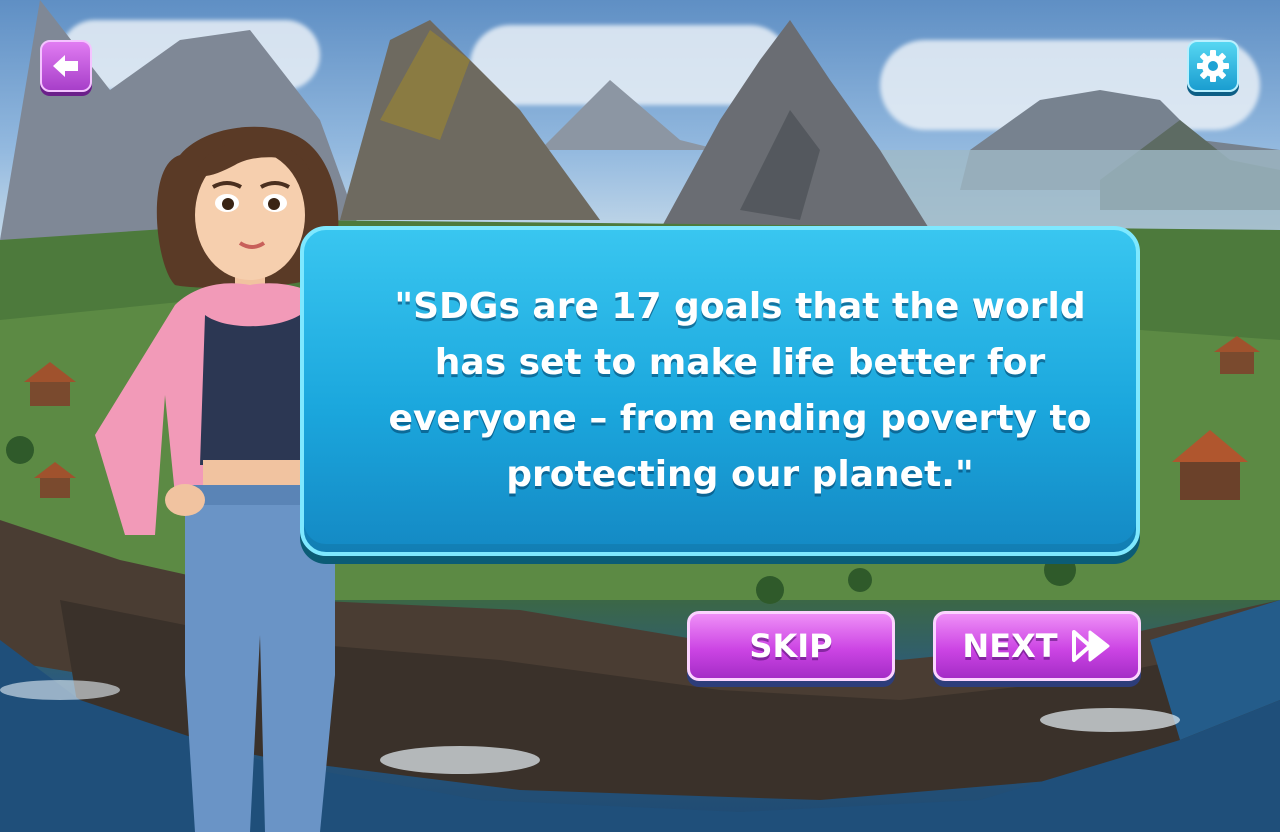  I want to click on settings-button, so click(1213, 66).